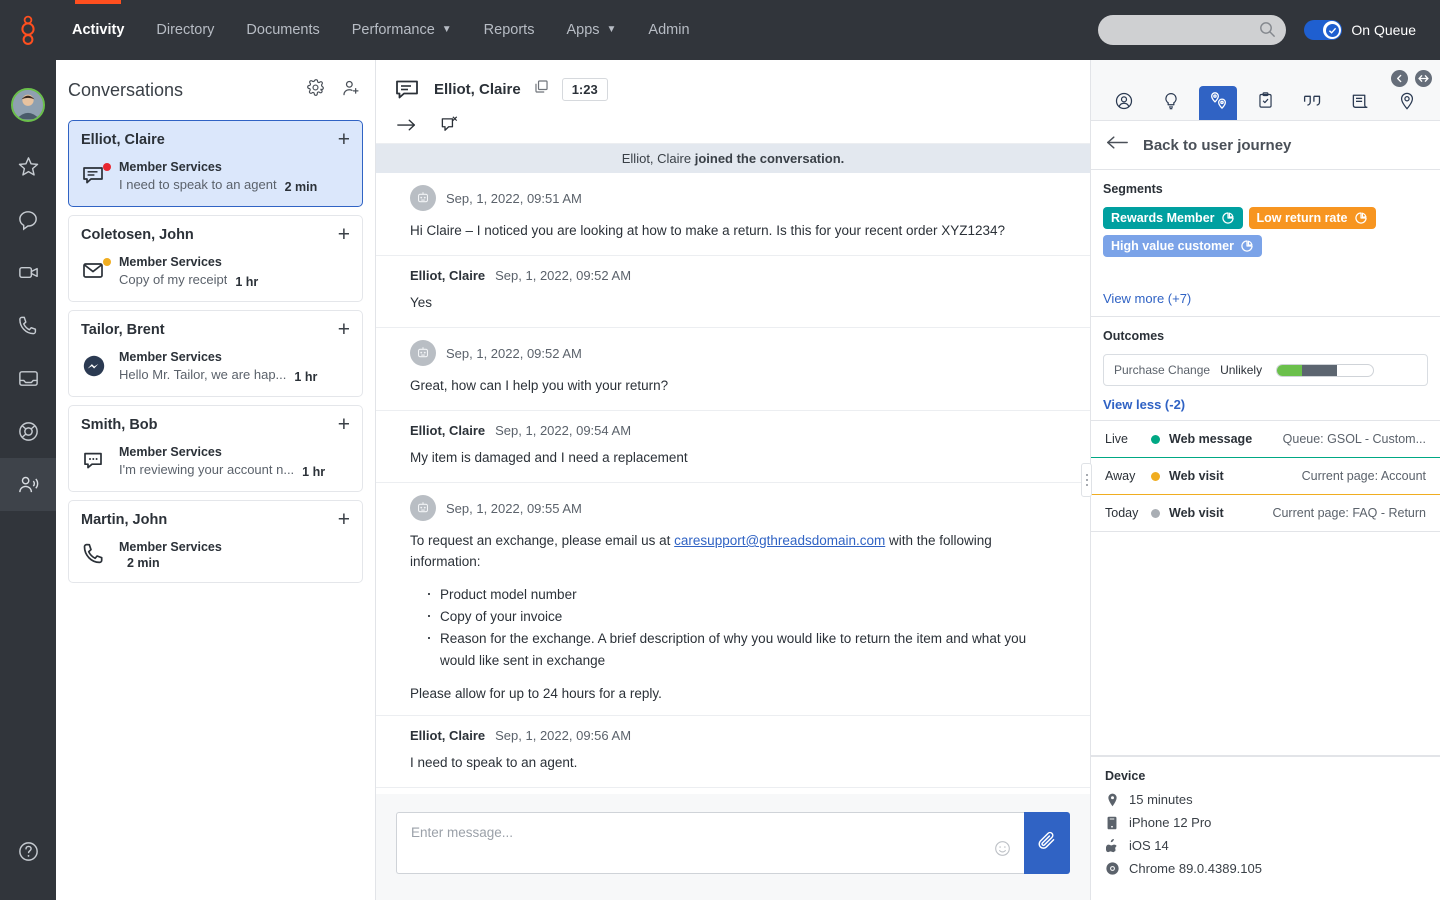 This screenshot has height=900, width=1440. What do you see at coordinates (687, 832) in the screenshot?
I see `message-input` at bounding box center [687, 832].